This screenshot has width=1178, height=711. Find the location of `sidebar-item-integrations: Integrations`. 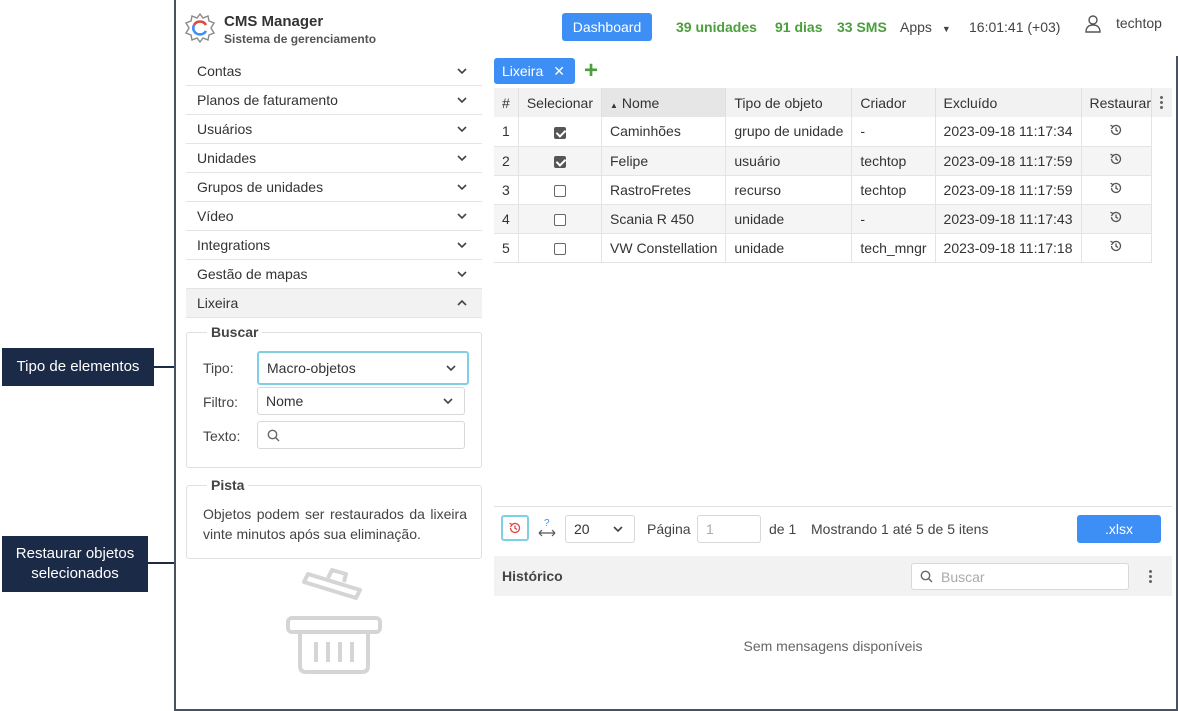

sidebar-item-integrations: Integrations is located at coordinates (334, 245).